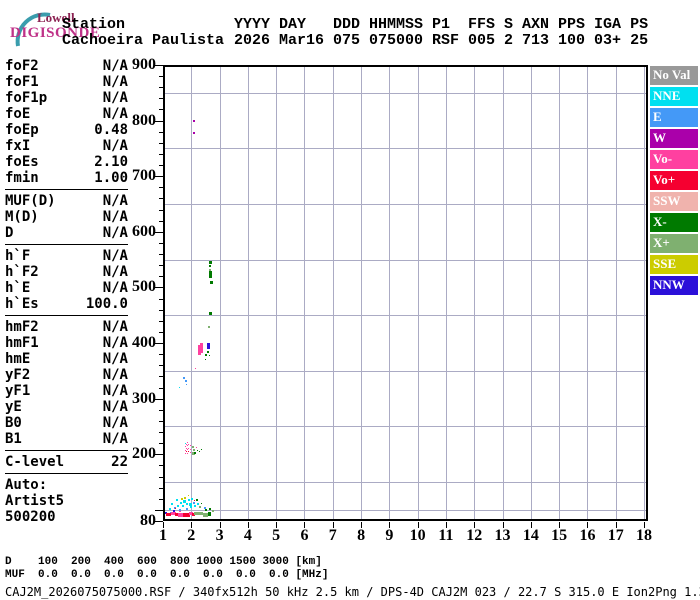 Image resolution: width=700 pixels, height=600 pixels. Describe the element at coordinates (66, 256) in the screenshot. I see `param-row: h`F N/A` at that location.